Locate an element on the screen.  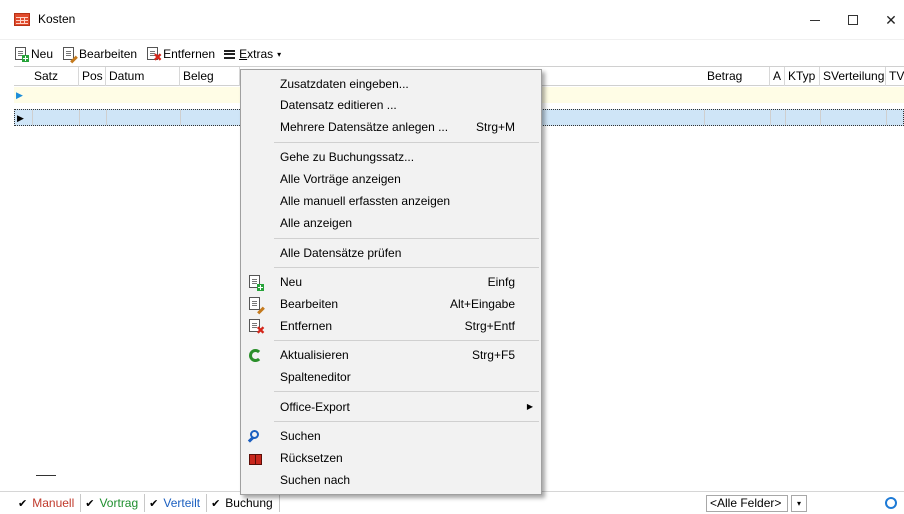
filter-toggle-vortrag: ✔ Vortrag is located at coordinates (113, 503).